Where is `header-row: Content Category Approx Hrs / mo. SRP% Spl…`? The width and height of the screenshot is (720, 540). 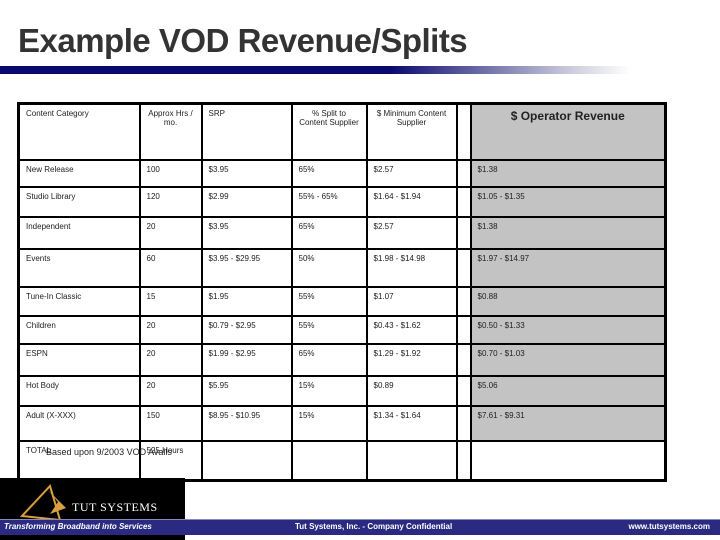
header-row: Content Category Approx Hrs / mo. SRP% Spl… is located at coordinates (342, 131).